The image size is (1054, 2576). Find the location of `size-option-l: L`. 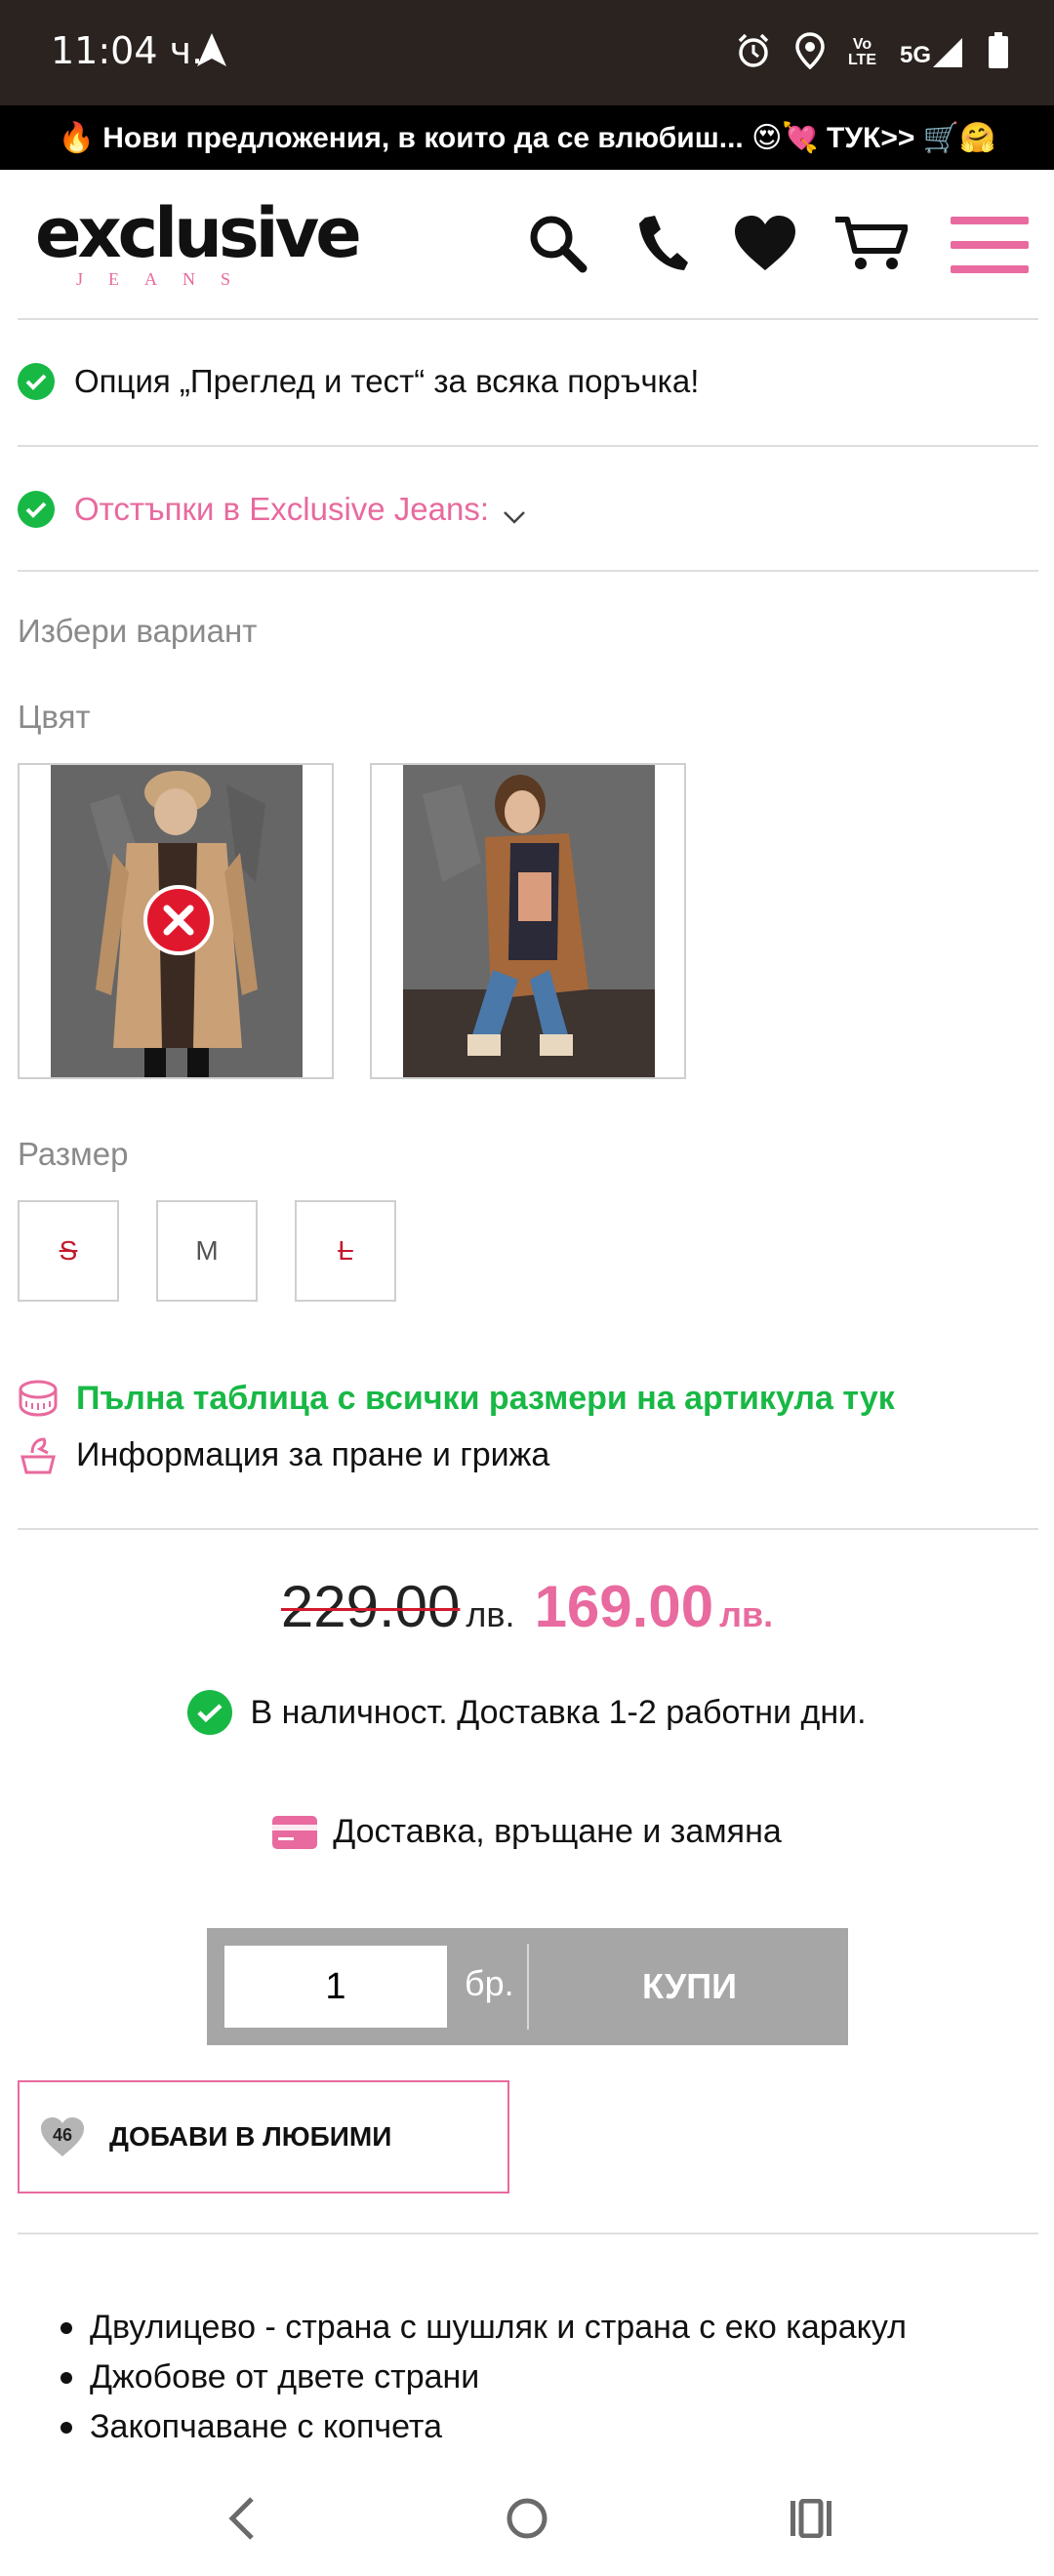

size-option-l: L is located at coordinates (345, 1251).